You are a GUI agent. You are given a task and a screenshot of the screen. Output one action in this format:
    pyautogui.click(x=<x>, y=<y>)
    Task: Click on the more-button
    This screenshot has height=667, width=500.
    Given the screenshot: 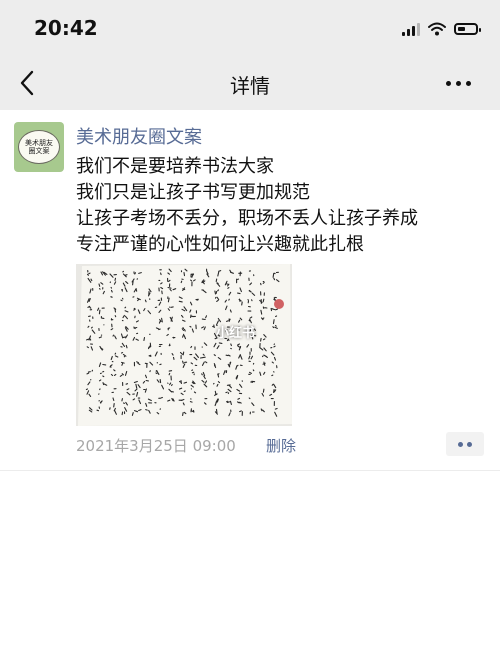 What is the action you would take?
    pyautogui.click(x=461, y=83)
    